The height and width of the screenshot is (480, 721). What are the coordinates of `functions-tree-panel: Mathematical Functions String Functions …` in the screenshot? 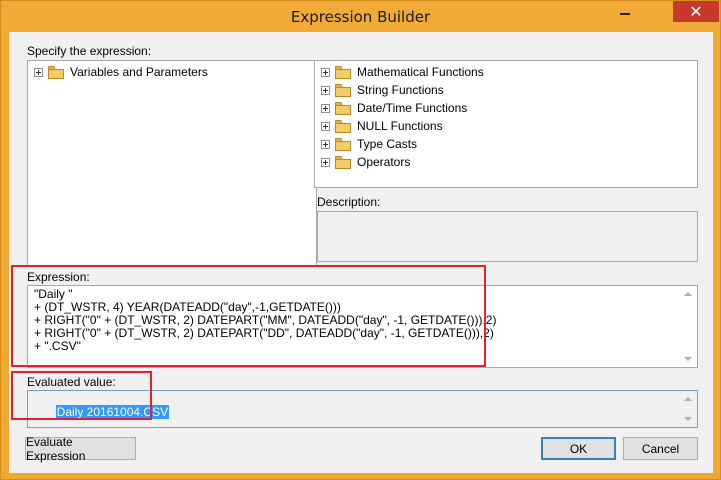 It's located at (506, 124).